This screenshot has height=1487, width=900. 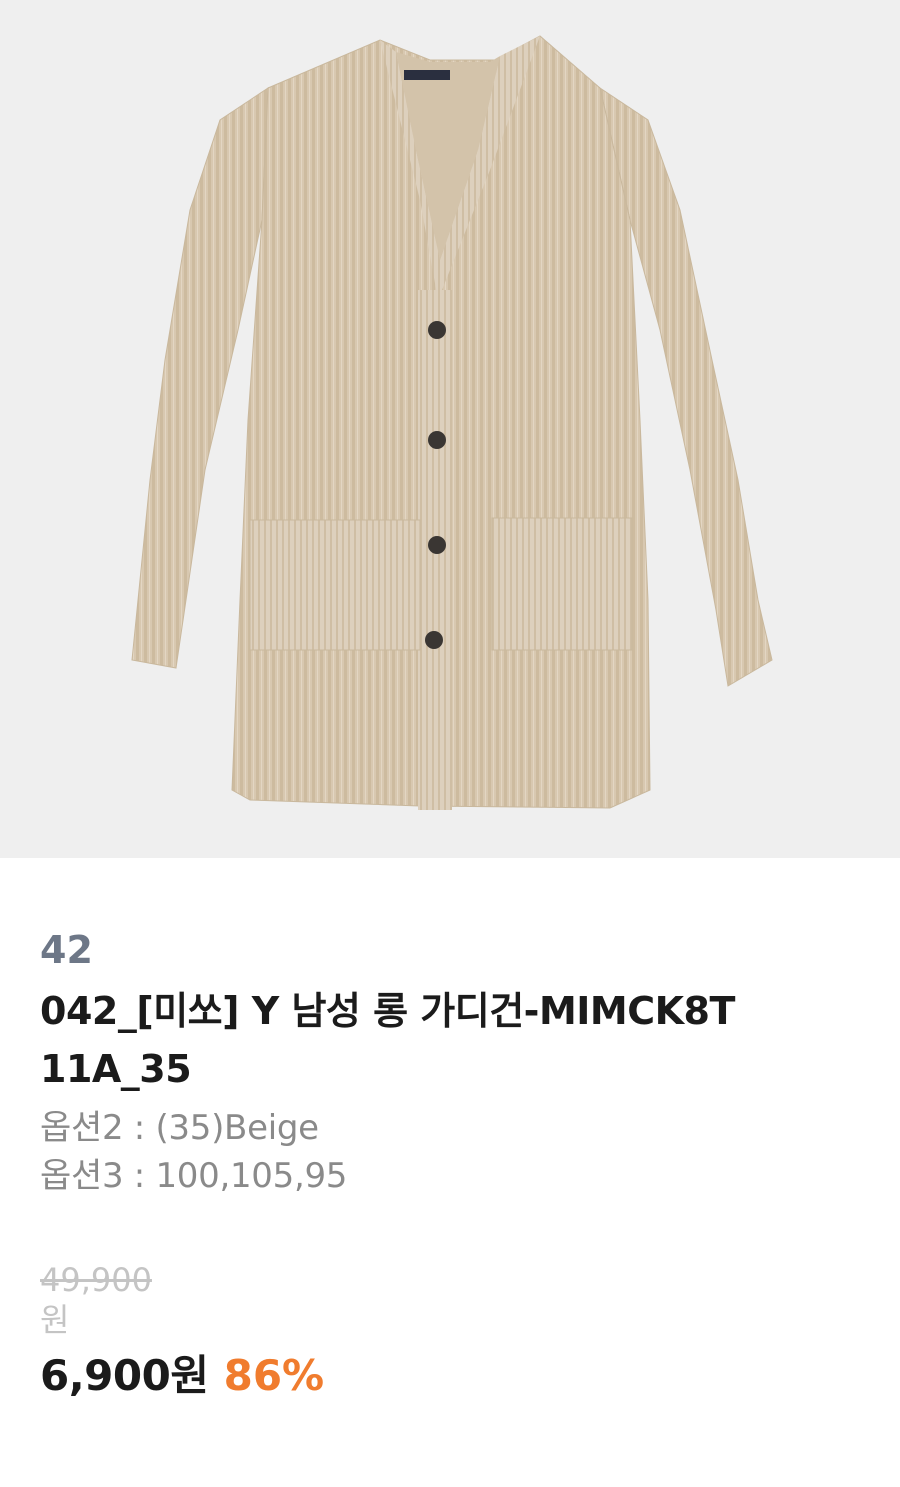 I want to click on product-title-line-1: 042_[미쏘] Y 남성 롱 가디건-MIMCK8T, so click(x=387, y=1011).